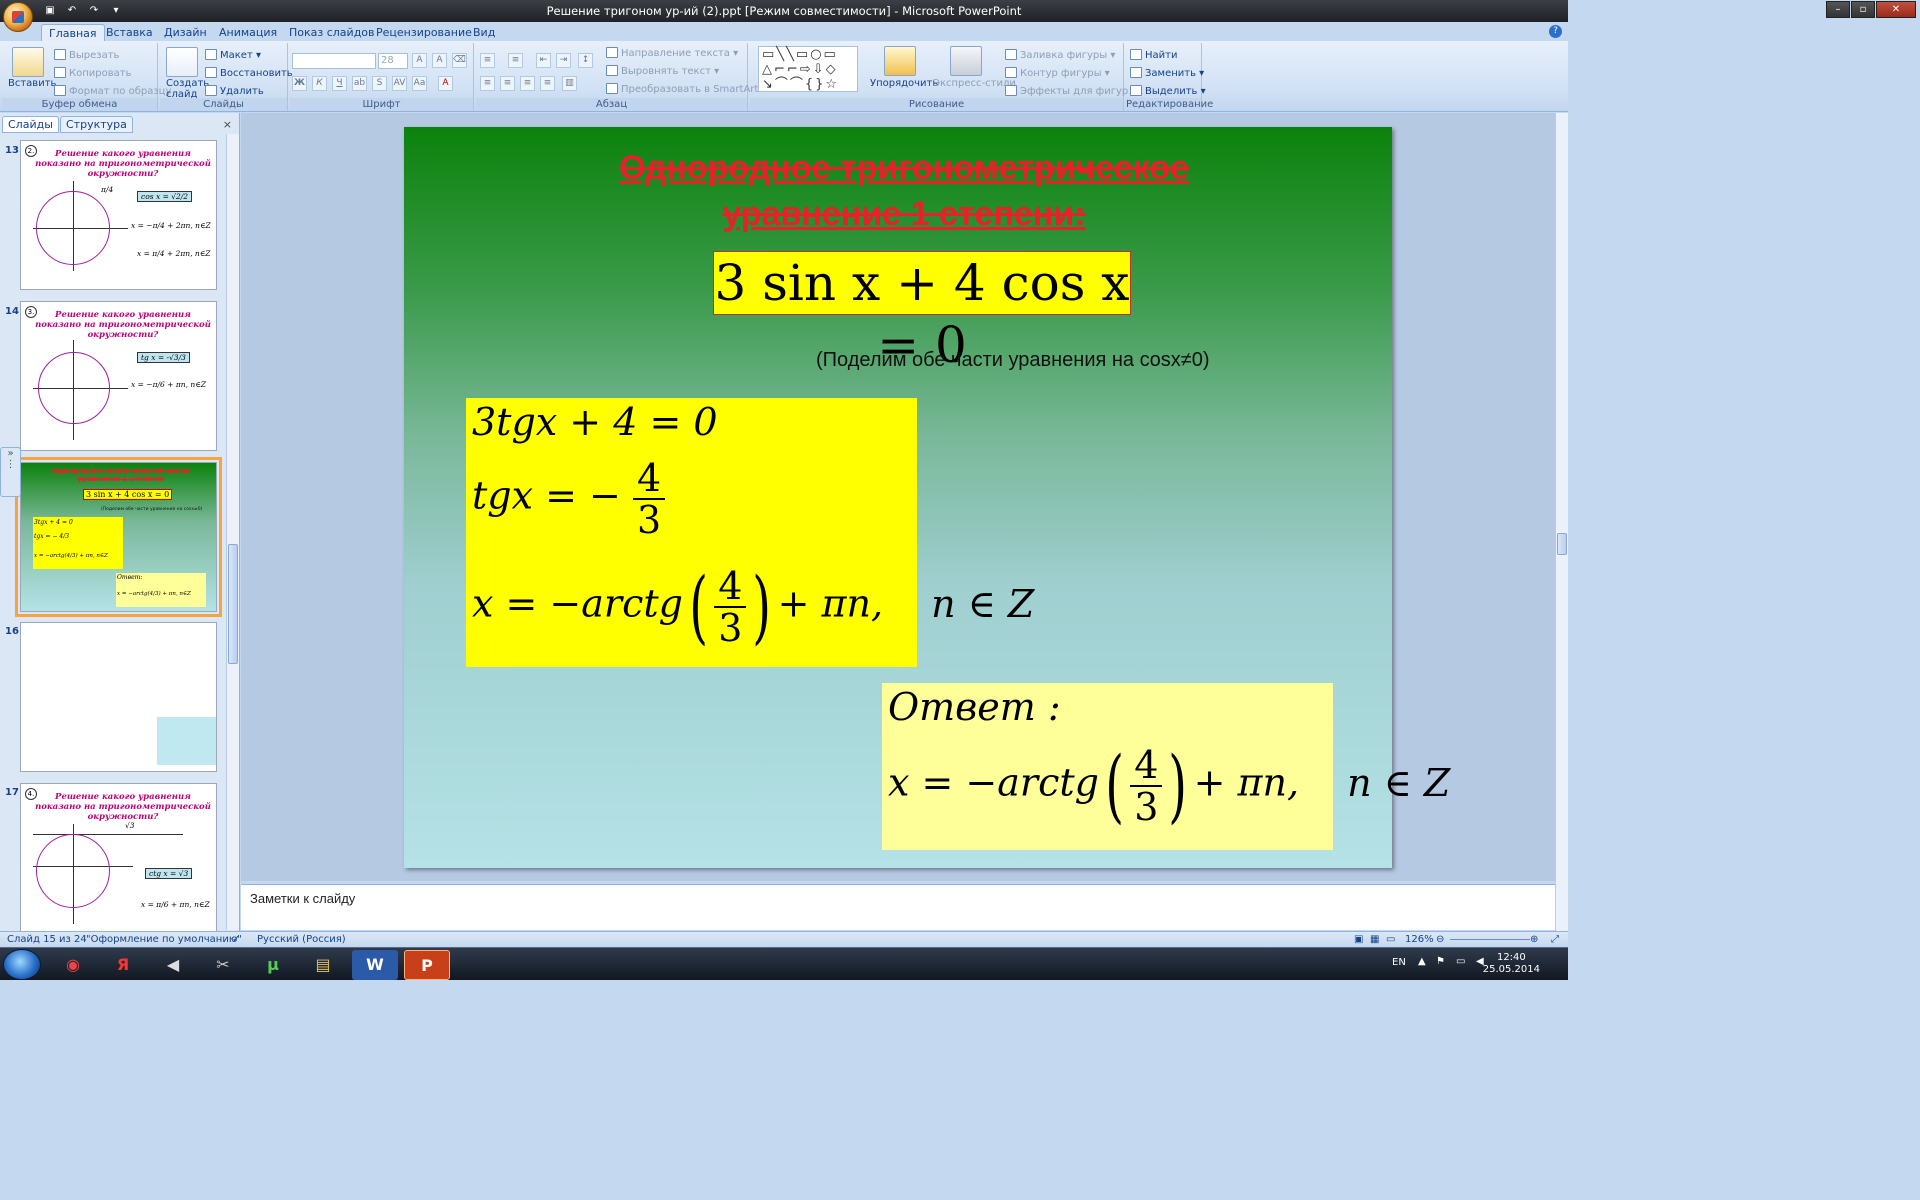  I want to click on network-icon: ▭, so click(1460, 961).